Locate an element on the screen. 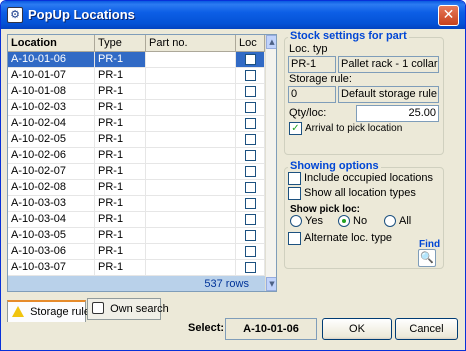  cell-location: A-10-02-06 is located at coordinates (51, 155).